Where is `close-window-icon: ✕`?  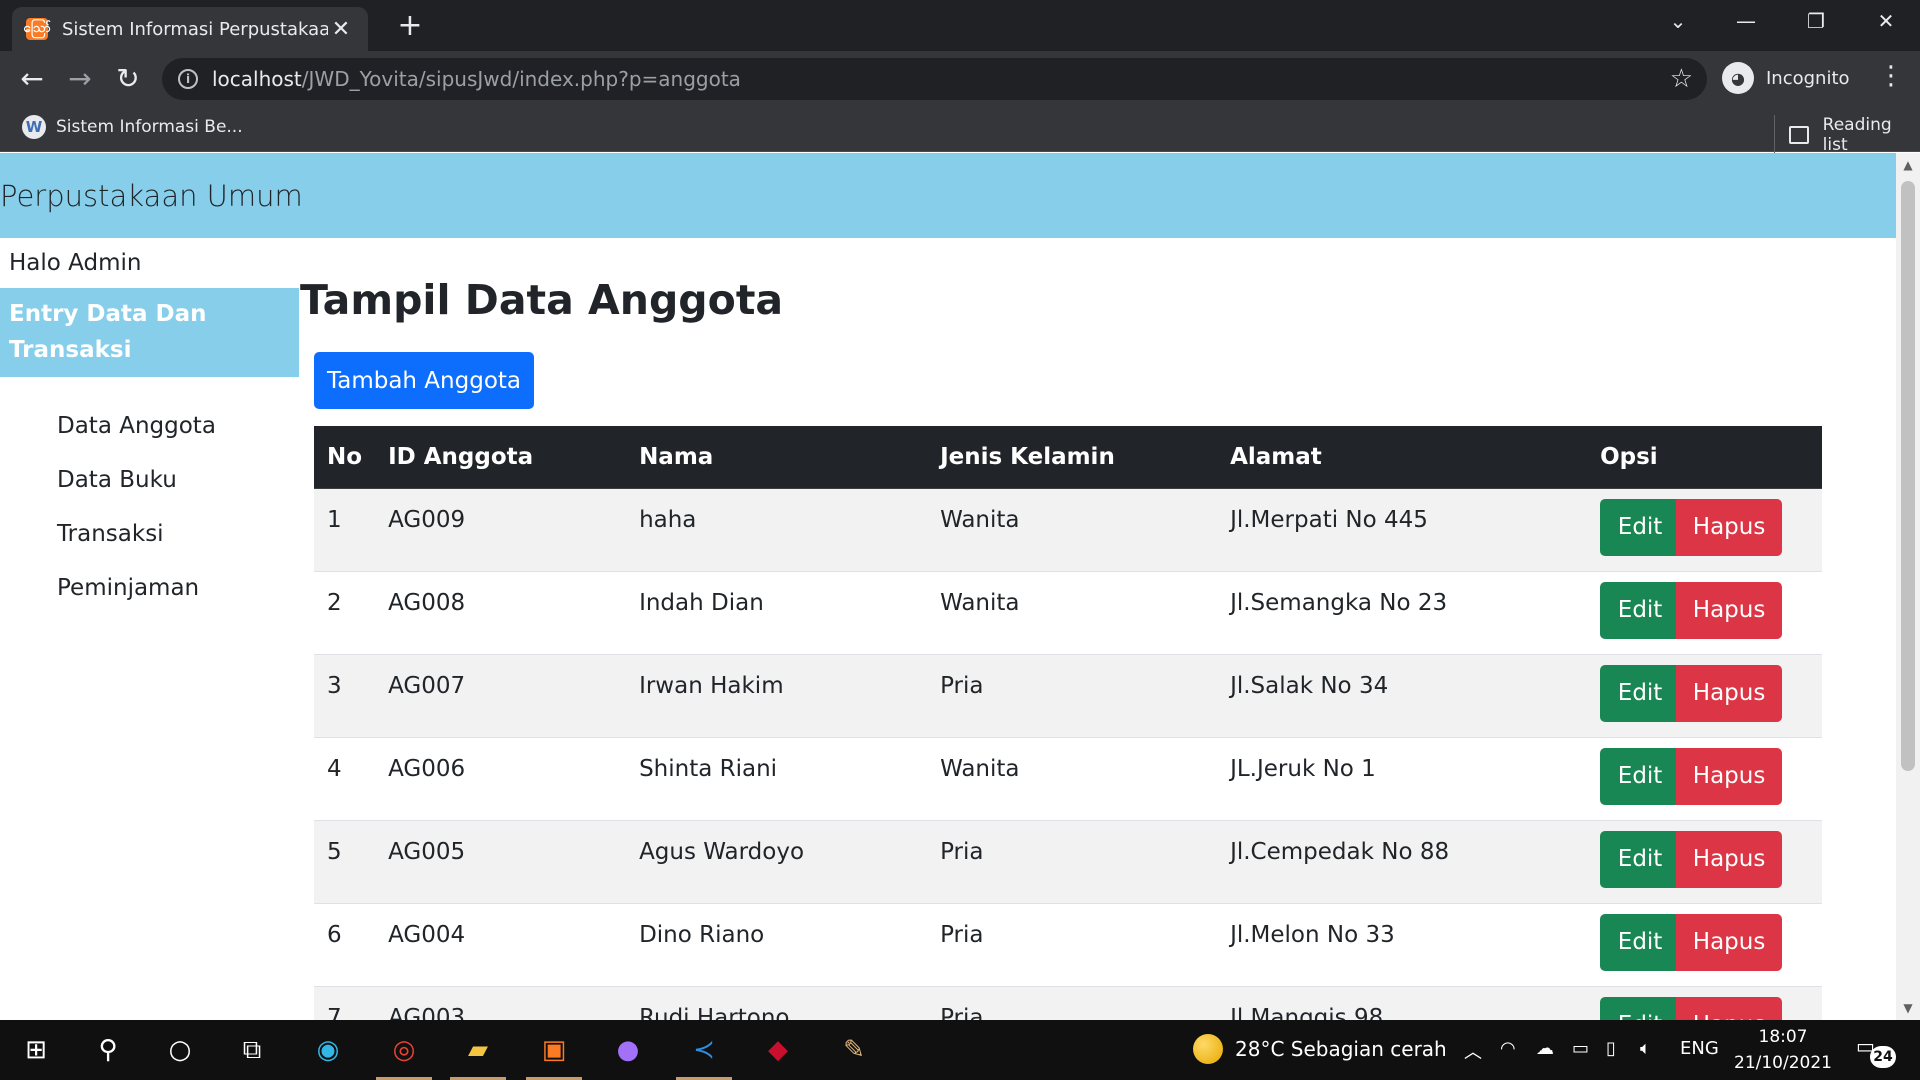
close-window-icon: ✕ is located at coordinates (1886, 21).